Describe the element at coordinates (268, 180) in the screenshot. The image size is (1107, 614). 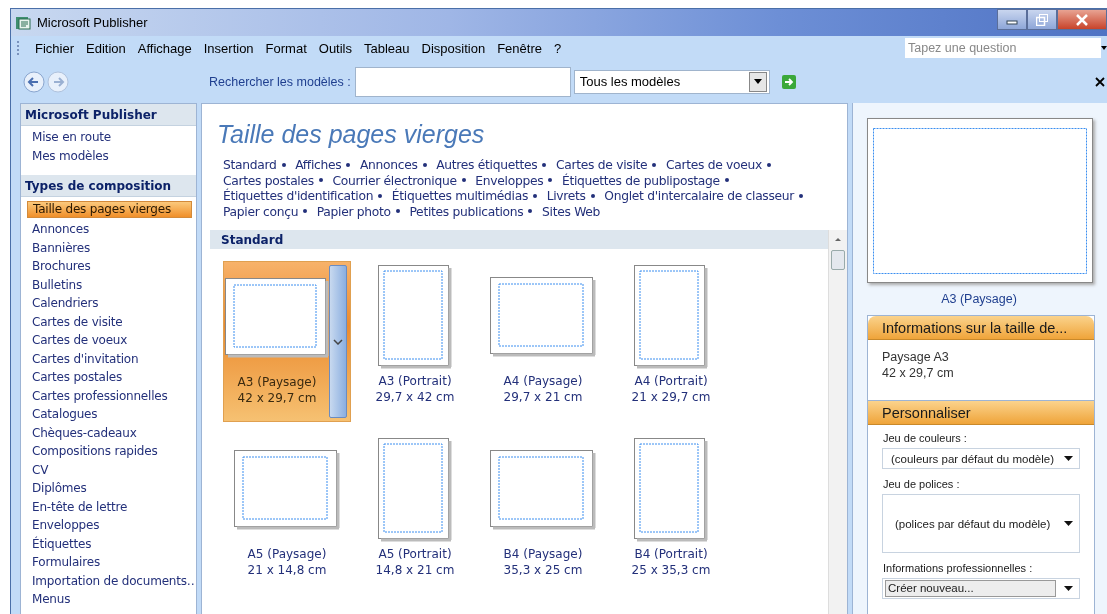
I see `category-link: Cartes postales` at that location.